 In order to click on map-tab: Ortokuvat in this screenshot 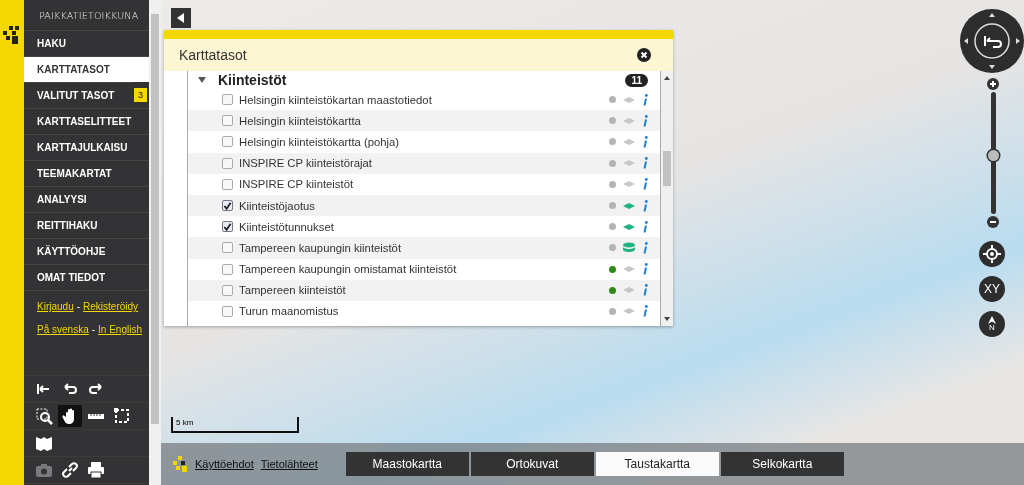, I will do `click(532, 464)`.